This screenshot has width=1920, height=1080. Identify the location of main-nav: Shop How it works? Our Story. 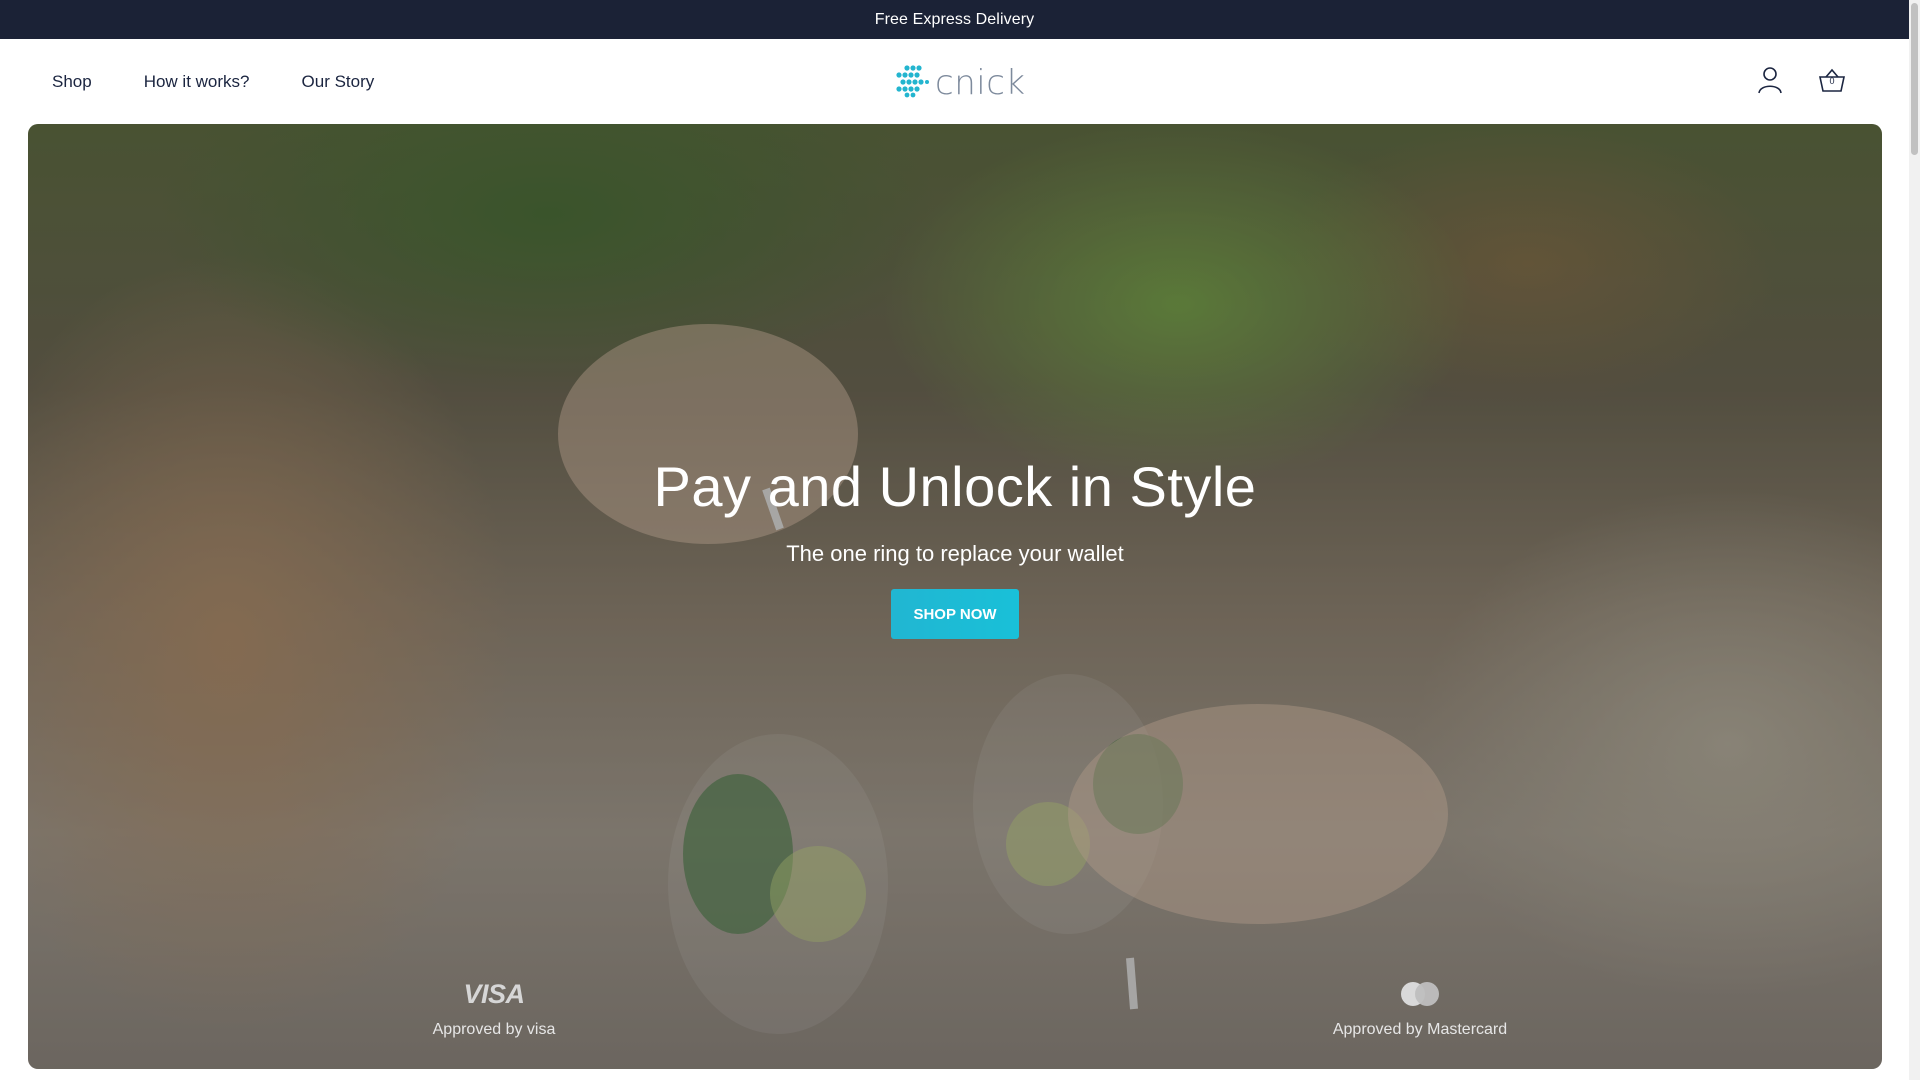
(213, 81).